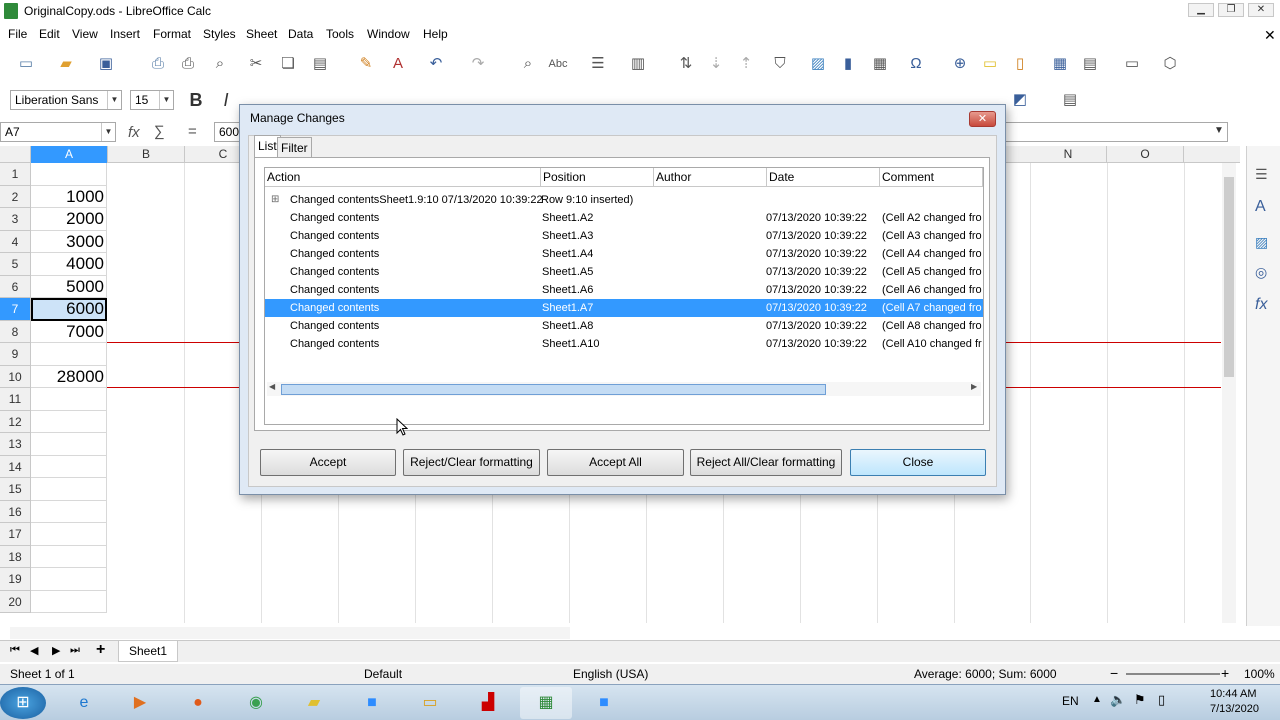 The width and height of the screenshot is (1280, 720). What do you see at coordinates (823, 177) in the screenshot?
I see `column-header-date: Date` at bounding box center [823, 177].